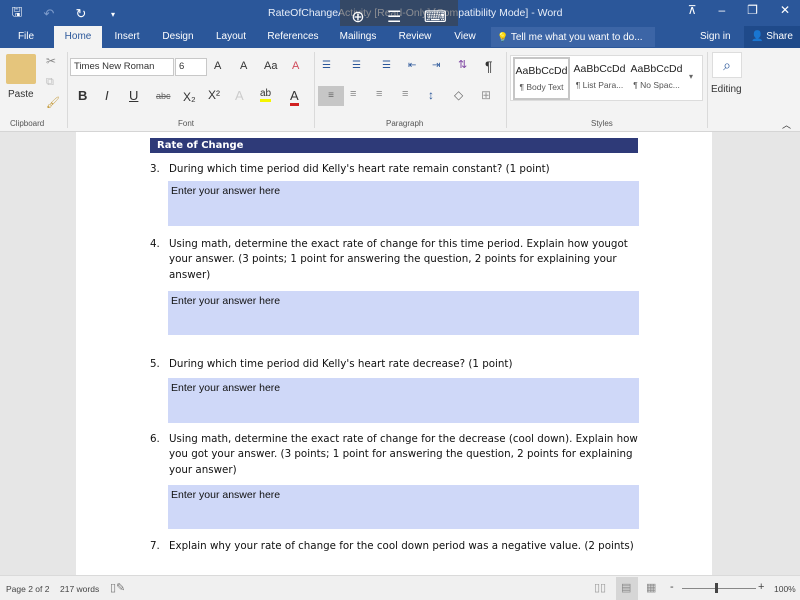 The image size is (800, 600). Describe the element at coordinates (405, 123) in the screenshot. I see `paragraph-group-label: Paragraph` at that location.